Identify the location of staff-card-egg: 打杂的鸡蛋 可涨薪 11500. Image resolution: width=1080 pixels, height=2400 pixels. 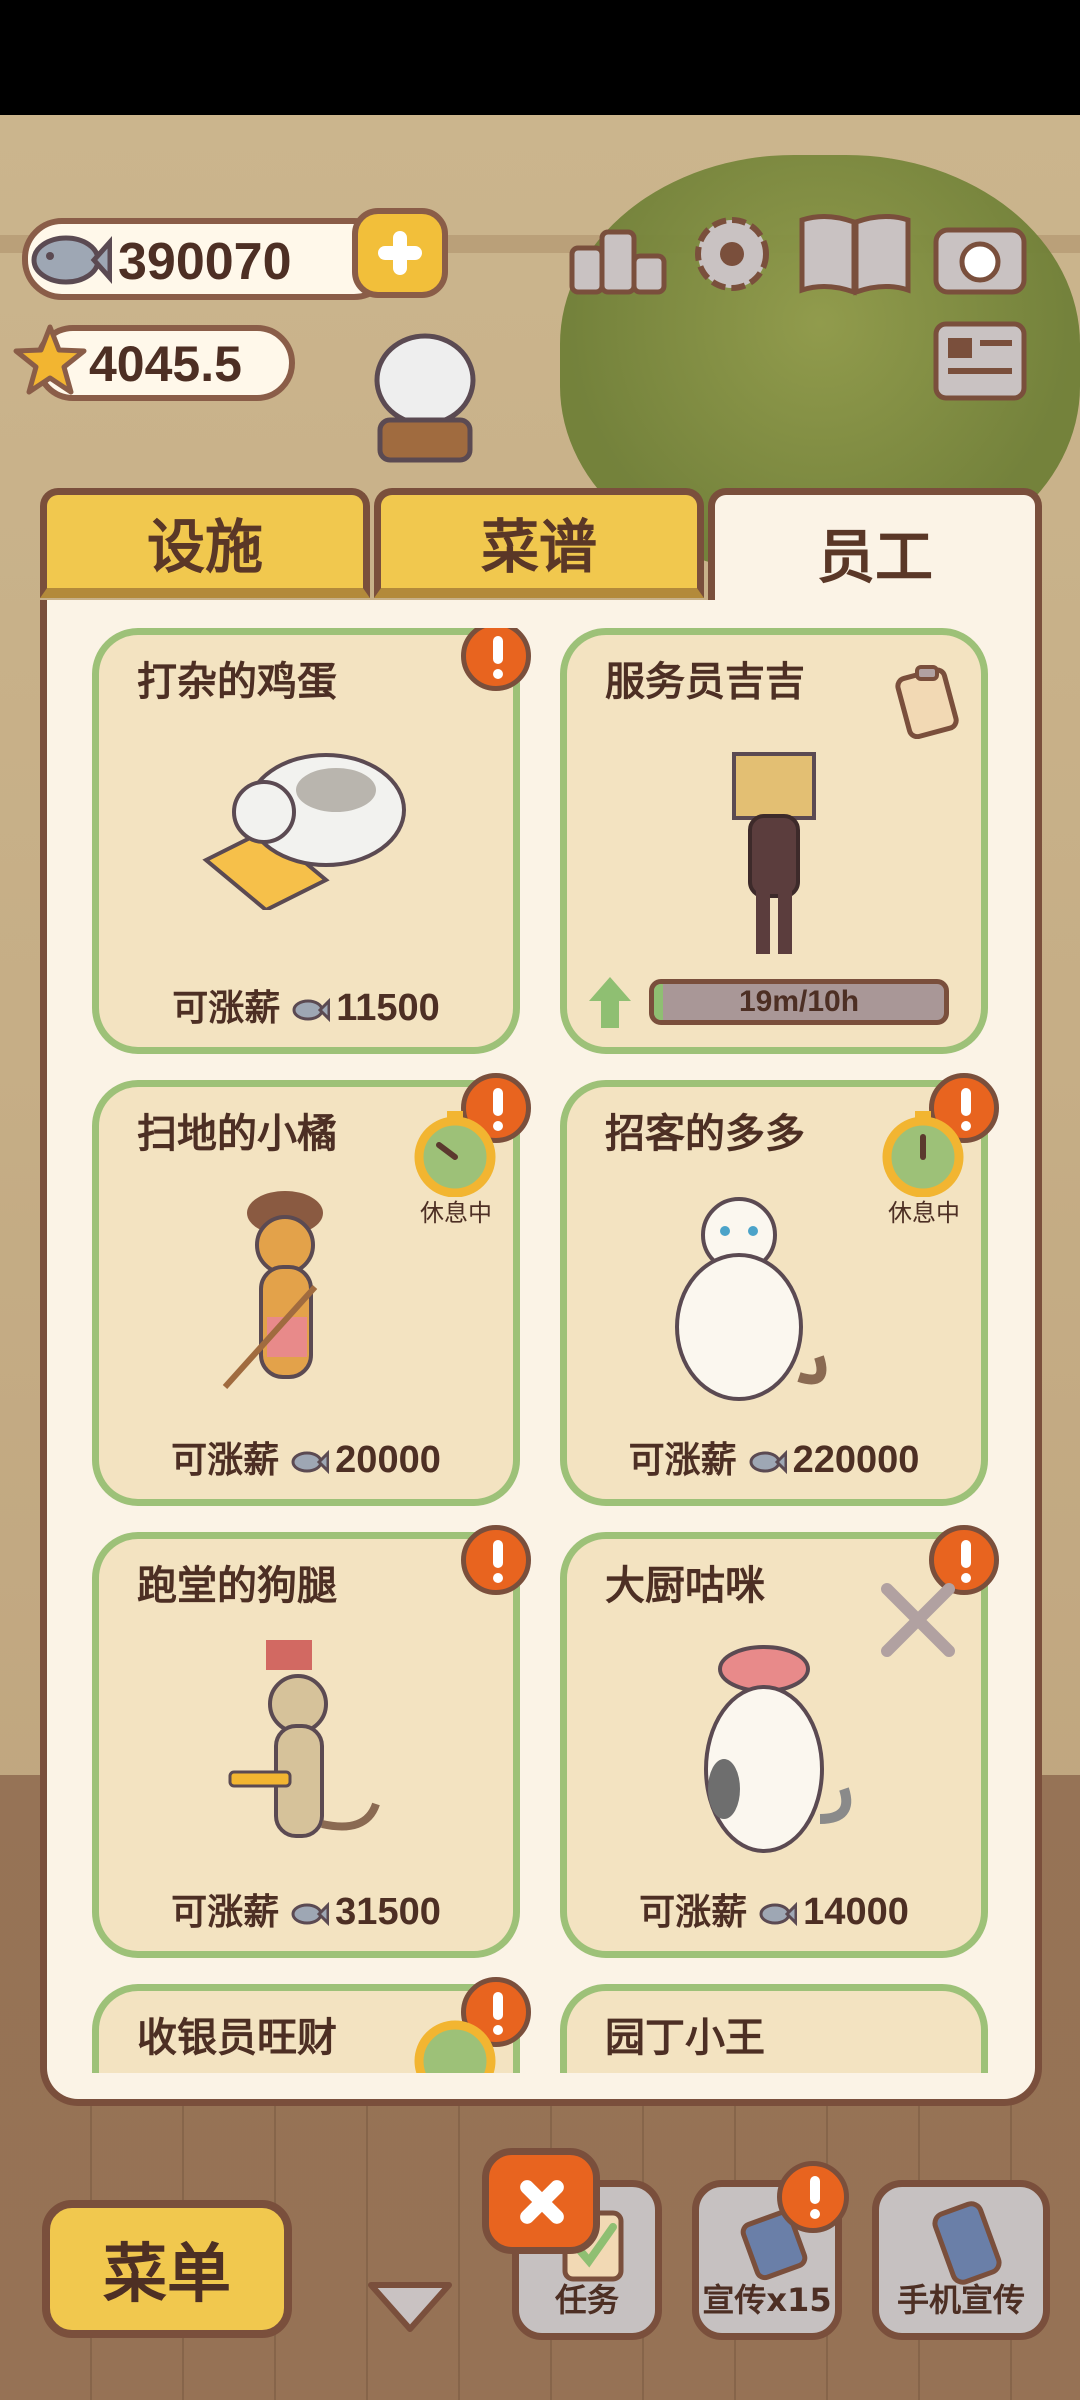
(311, 841).